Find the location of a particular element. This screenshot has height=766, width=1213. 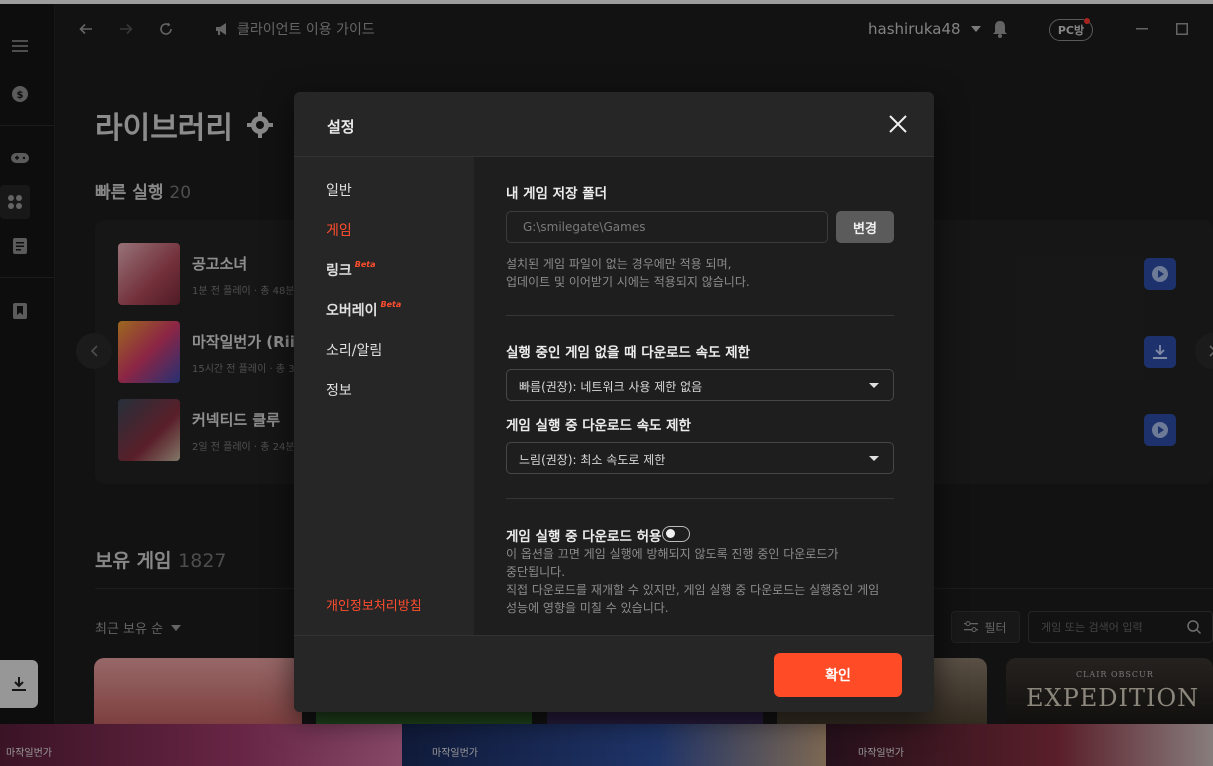

play-limit-label: 게임 실행 중 다운로드 속도 제한 is located at coordinates (598, 426).